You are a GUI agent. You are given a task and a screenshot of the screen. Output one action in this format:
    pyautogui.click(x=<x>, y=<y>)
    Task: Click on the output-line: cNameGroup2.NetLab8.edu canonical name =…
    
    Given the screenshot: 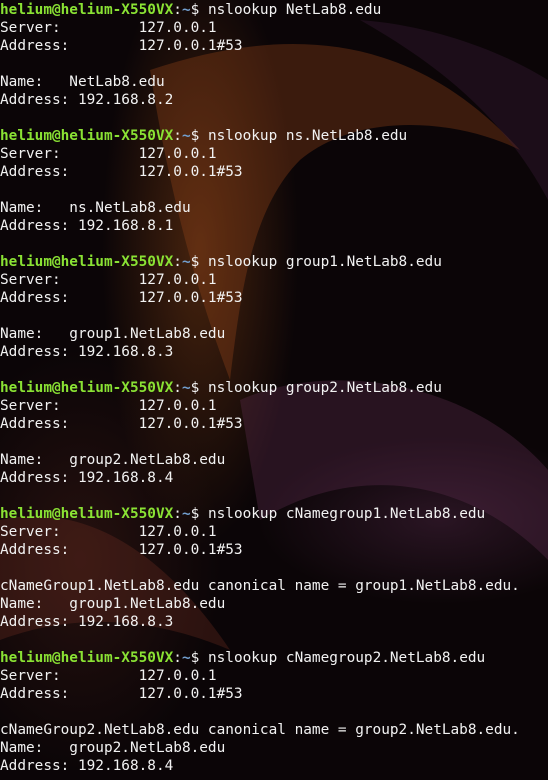 What is the action you would take?
    pyautogui.click(x=260, y=730)
    